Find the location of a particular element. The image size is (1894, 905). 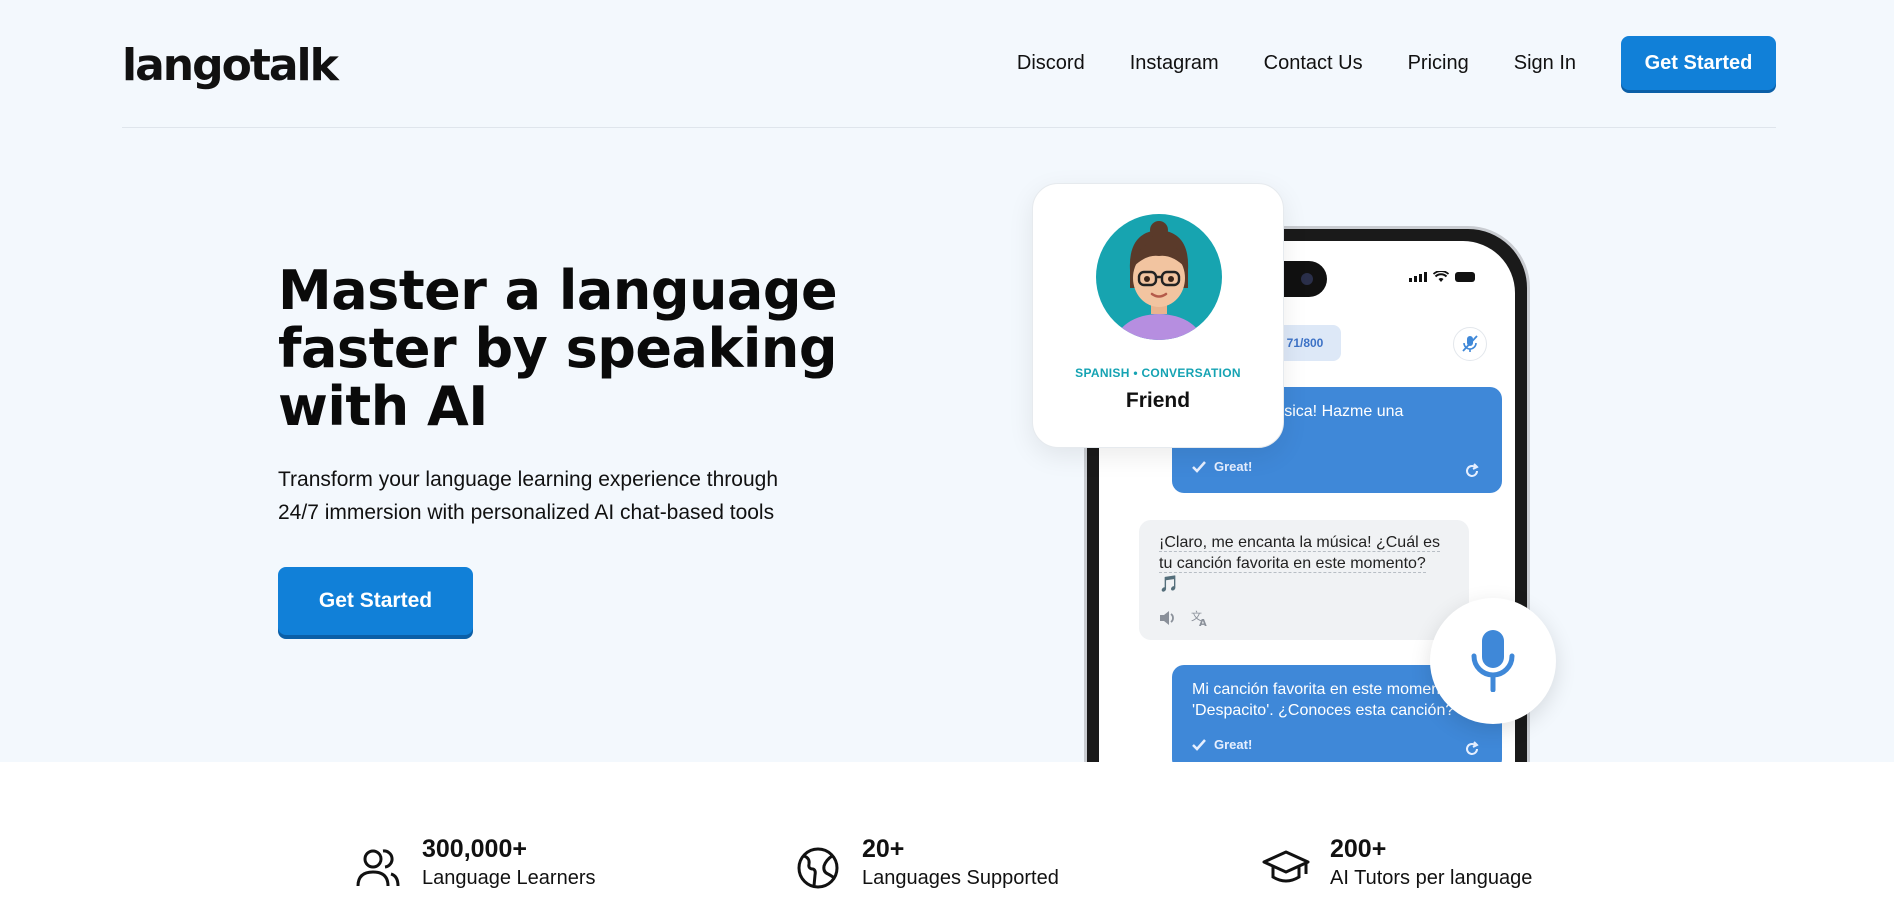

battery-icon is located at coordinates (1465, 277).